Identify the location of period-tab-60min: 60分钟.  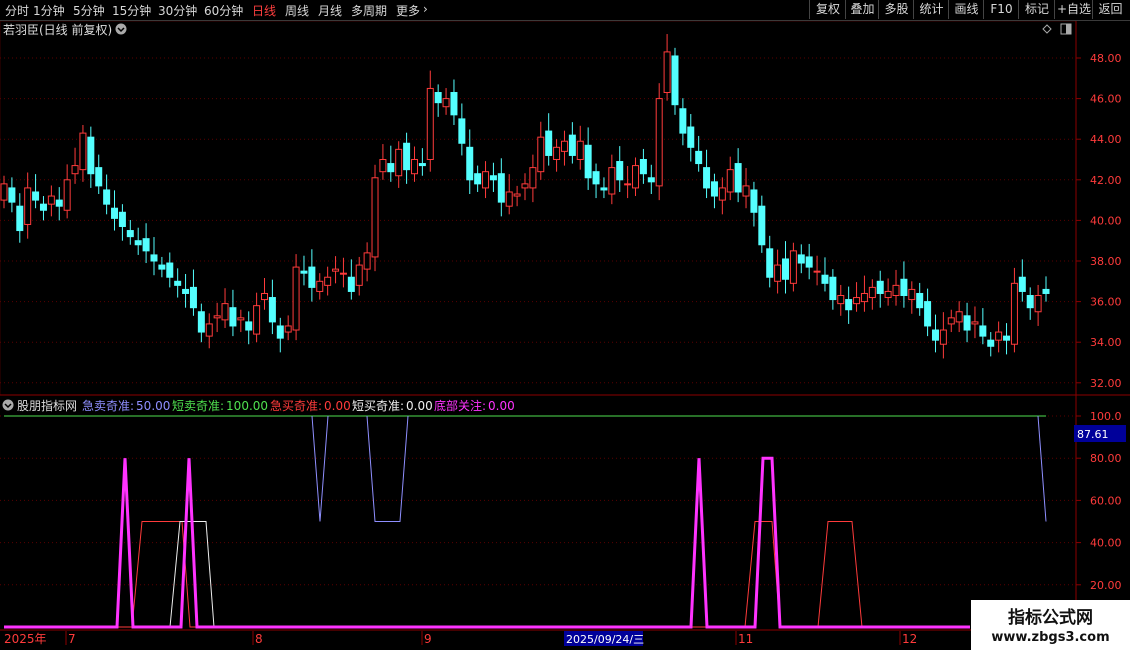
(223, 10).